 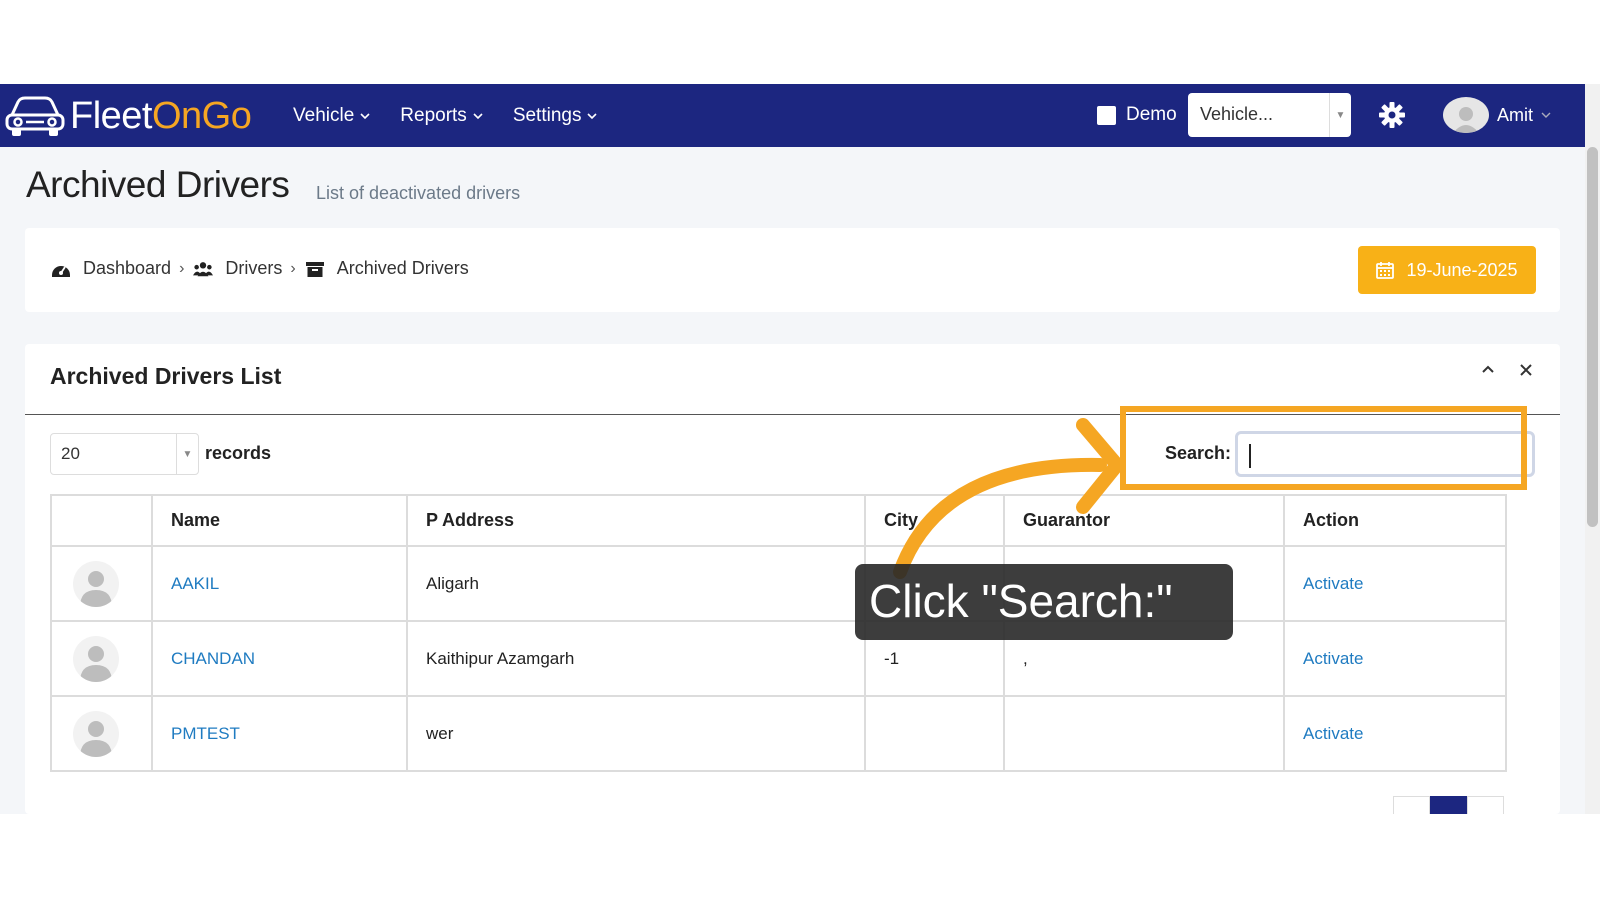 I want to click on column-header-photo, so click(x=101, y=520).